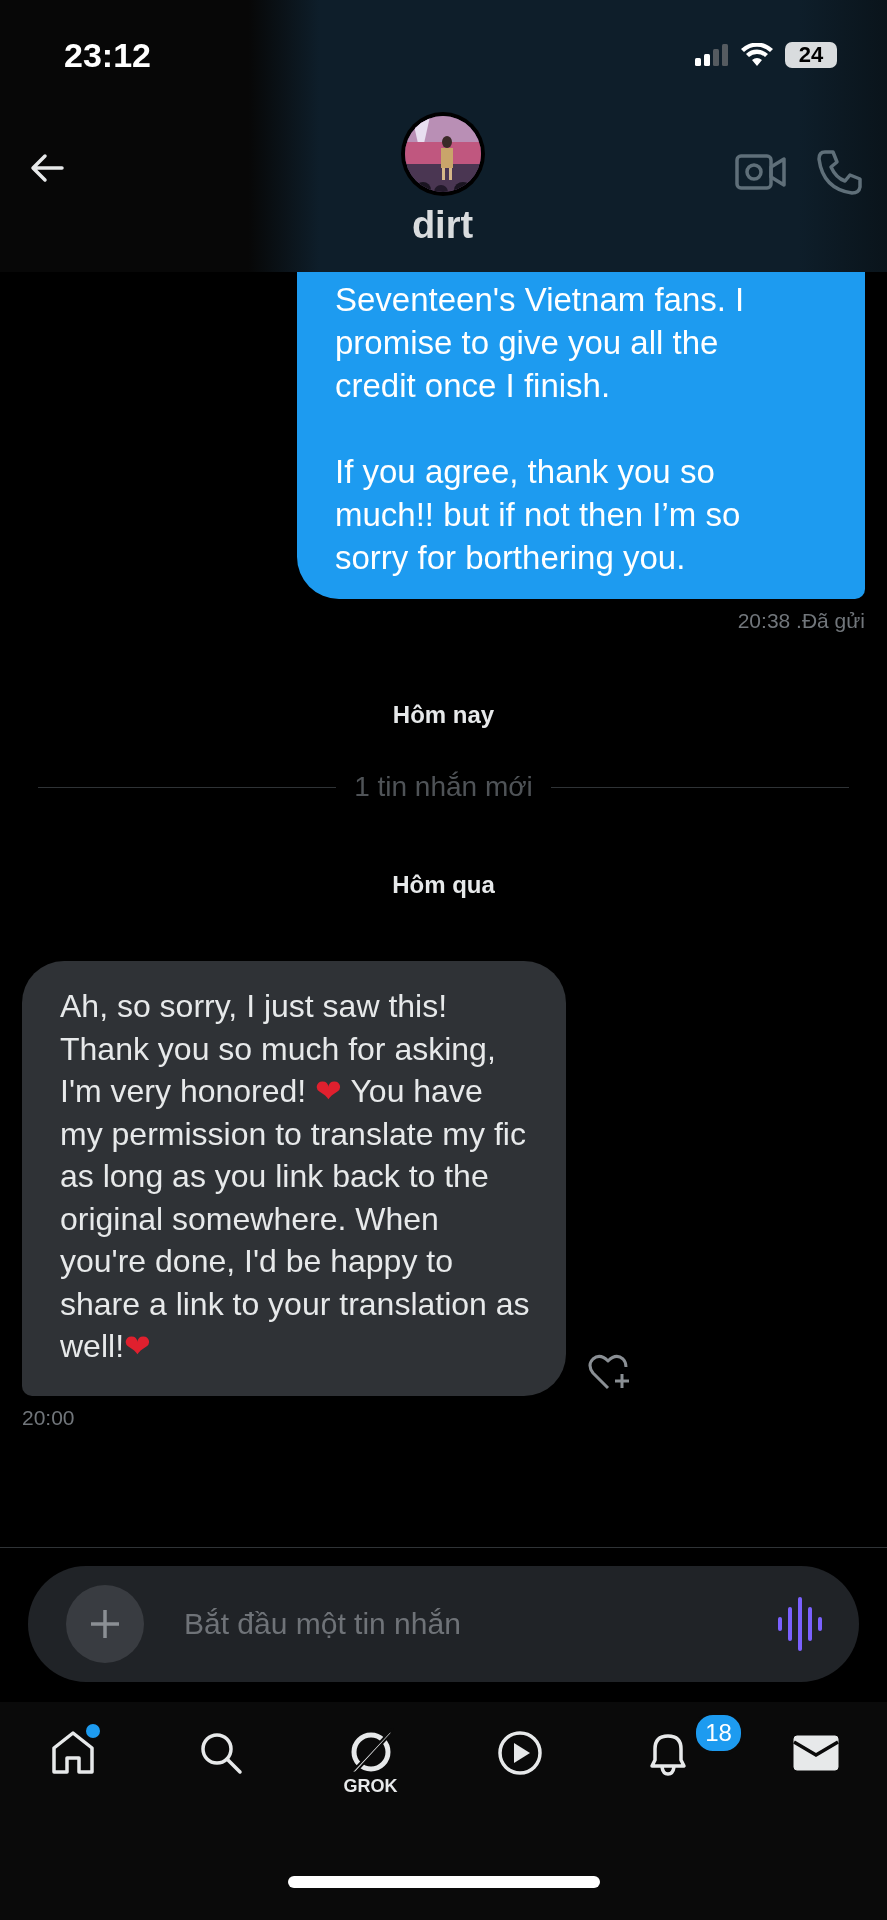 This screenshot has height=1920, width=887. I want to click on new-message-divider: 1 tin nhắn mới, so click(443, 787).